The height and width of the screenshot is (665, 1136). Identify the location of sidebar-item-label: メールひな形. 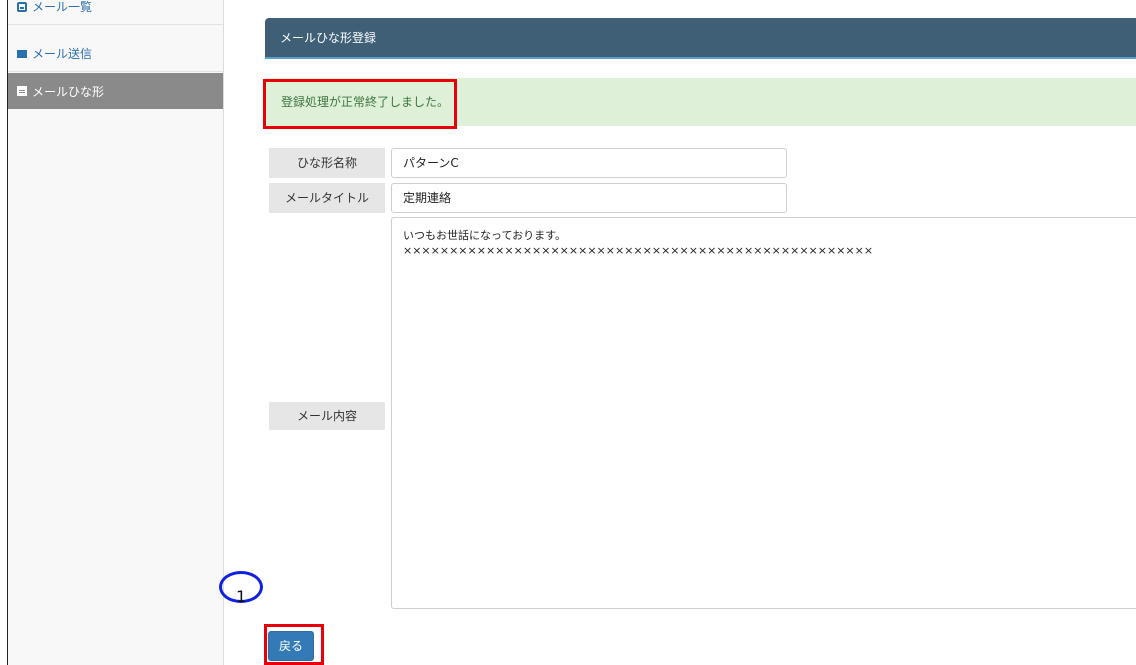
(68, 91).